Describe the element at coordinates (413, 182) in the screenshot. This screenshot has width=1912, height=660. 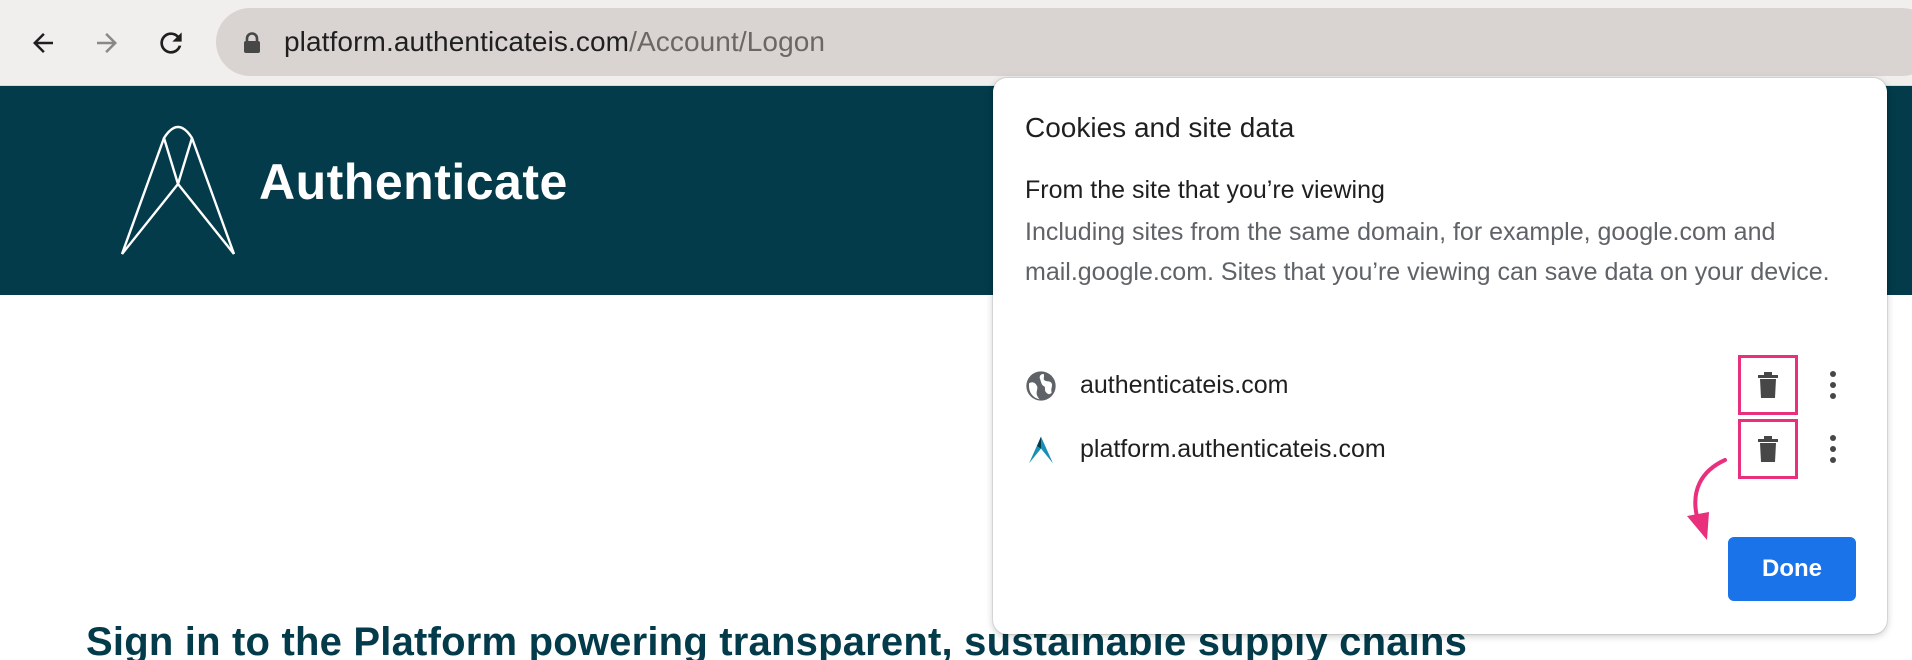
I see `logo-text: Authenticate` at that location.